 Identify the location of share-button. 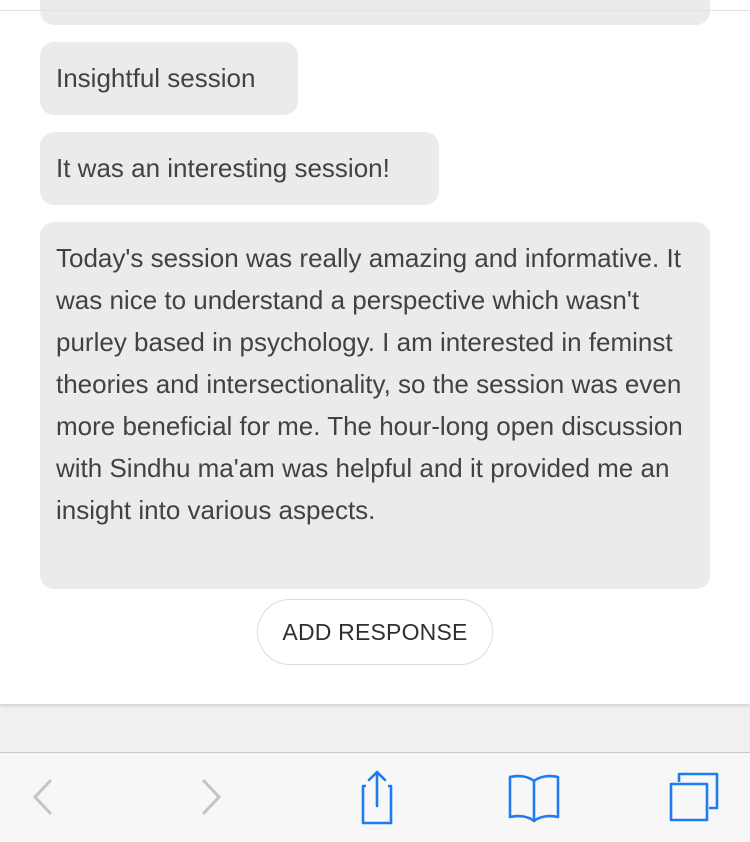
(374, 797).